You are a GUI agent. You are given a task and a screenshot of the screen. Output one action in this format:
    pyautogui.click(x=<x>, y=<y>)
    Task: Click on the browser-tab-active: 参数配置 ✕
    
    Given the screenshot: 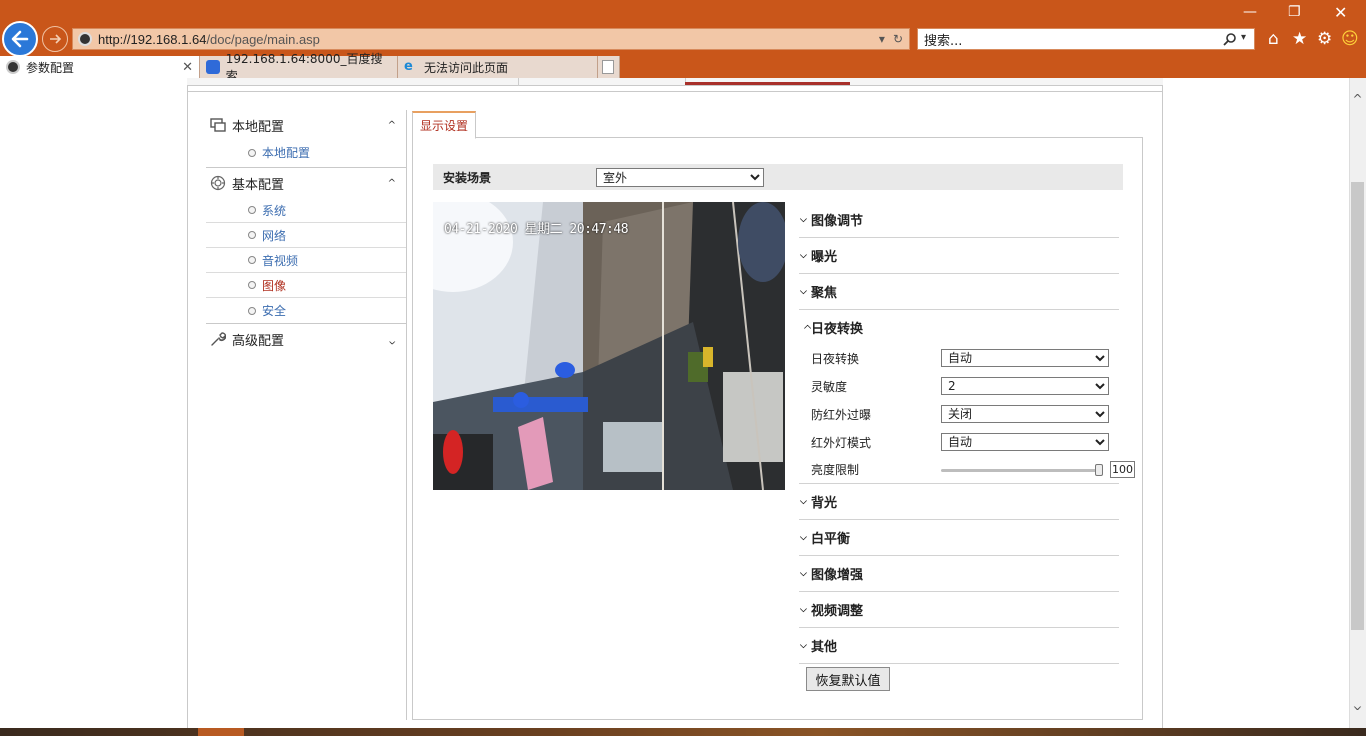 What is the action you would take?
    pyautogui.click(x=100, y=67)
    